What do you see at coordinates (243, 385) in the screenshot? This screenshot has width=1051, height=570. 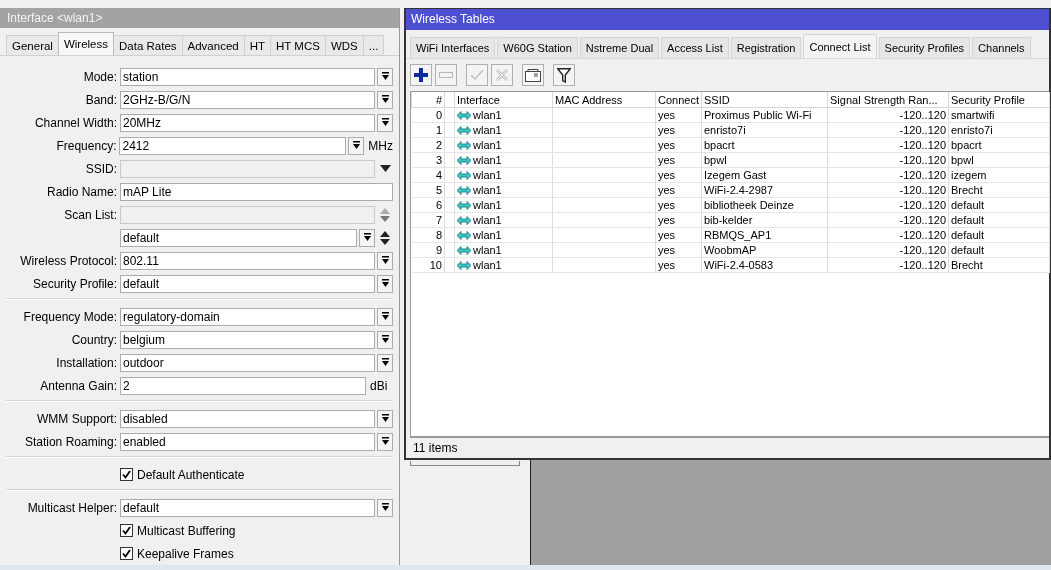 I see `text-field: 2` at bounding box center [243, 385].